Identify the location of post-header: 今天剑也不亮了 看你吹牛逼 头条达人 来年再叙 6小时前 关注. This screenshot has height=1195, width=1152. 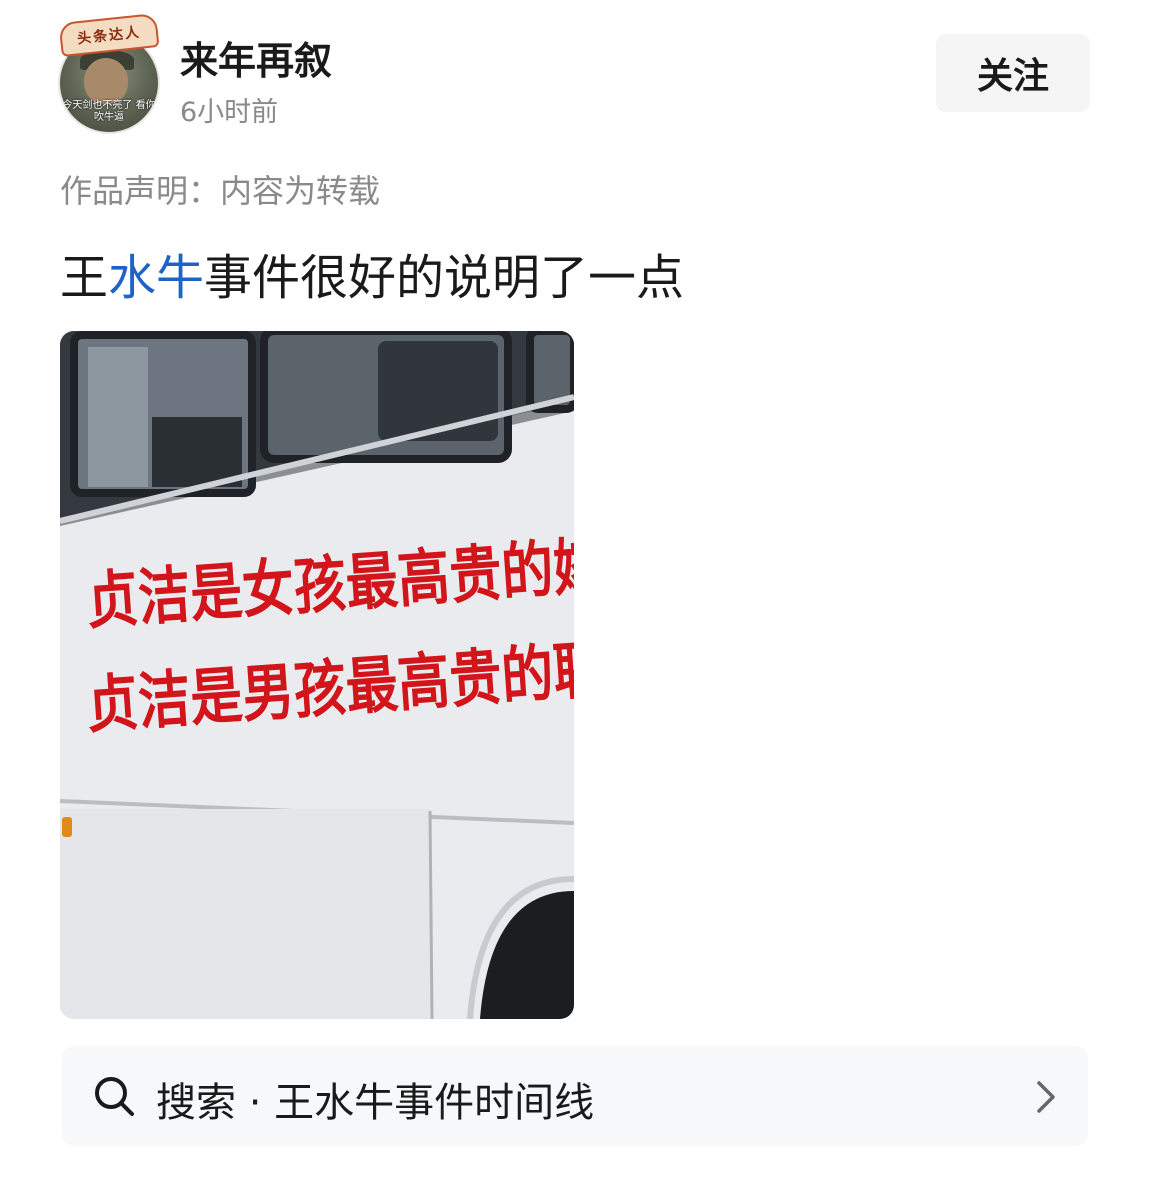
(576, 75).